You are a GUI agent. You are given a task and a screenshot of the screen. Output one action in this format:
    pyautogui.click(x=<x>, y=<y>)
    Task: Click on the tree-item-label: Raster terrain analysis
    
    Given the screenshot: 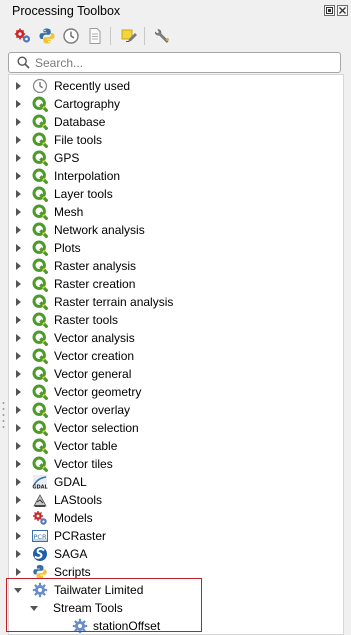 What is the action you would take?
    pyautogui.click(x=114, y=302)
    